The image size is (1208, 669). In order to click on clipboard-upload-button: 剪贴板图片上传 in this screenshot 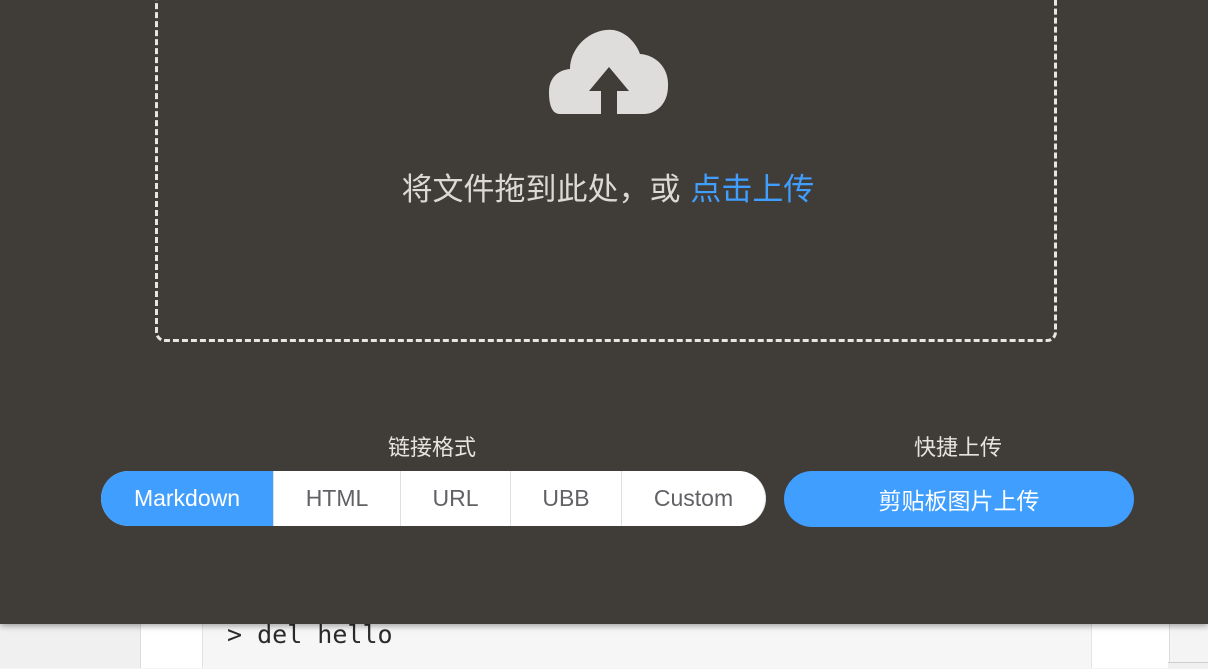, I will do `click(959, 499)`.